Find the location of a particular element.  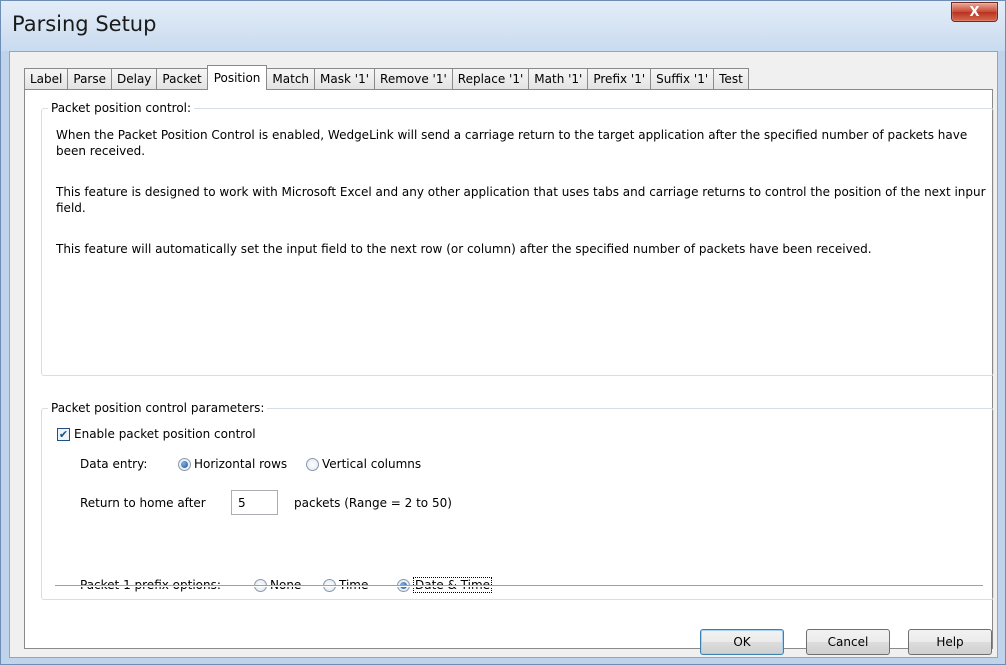

group-title: Packet position control: is located at coordinates (121, 108).